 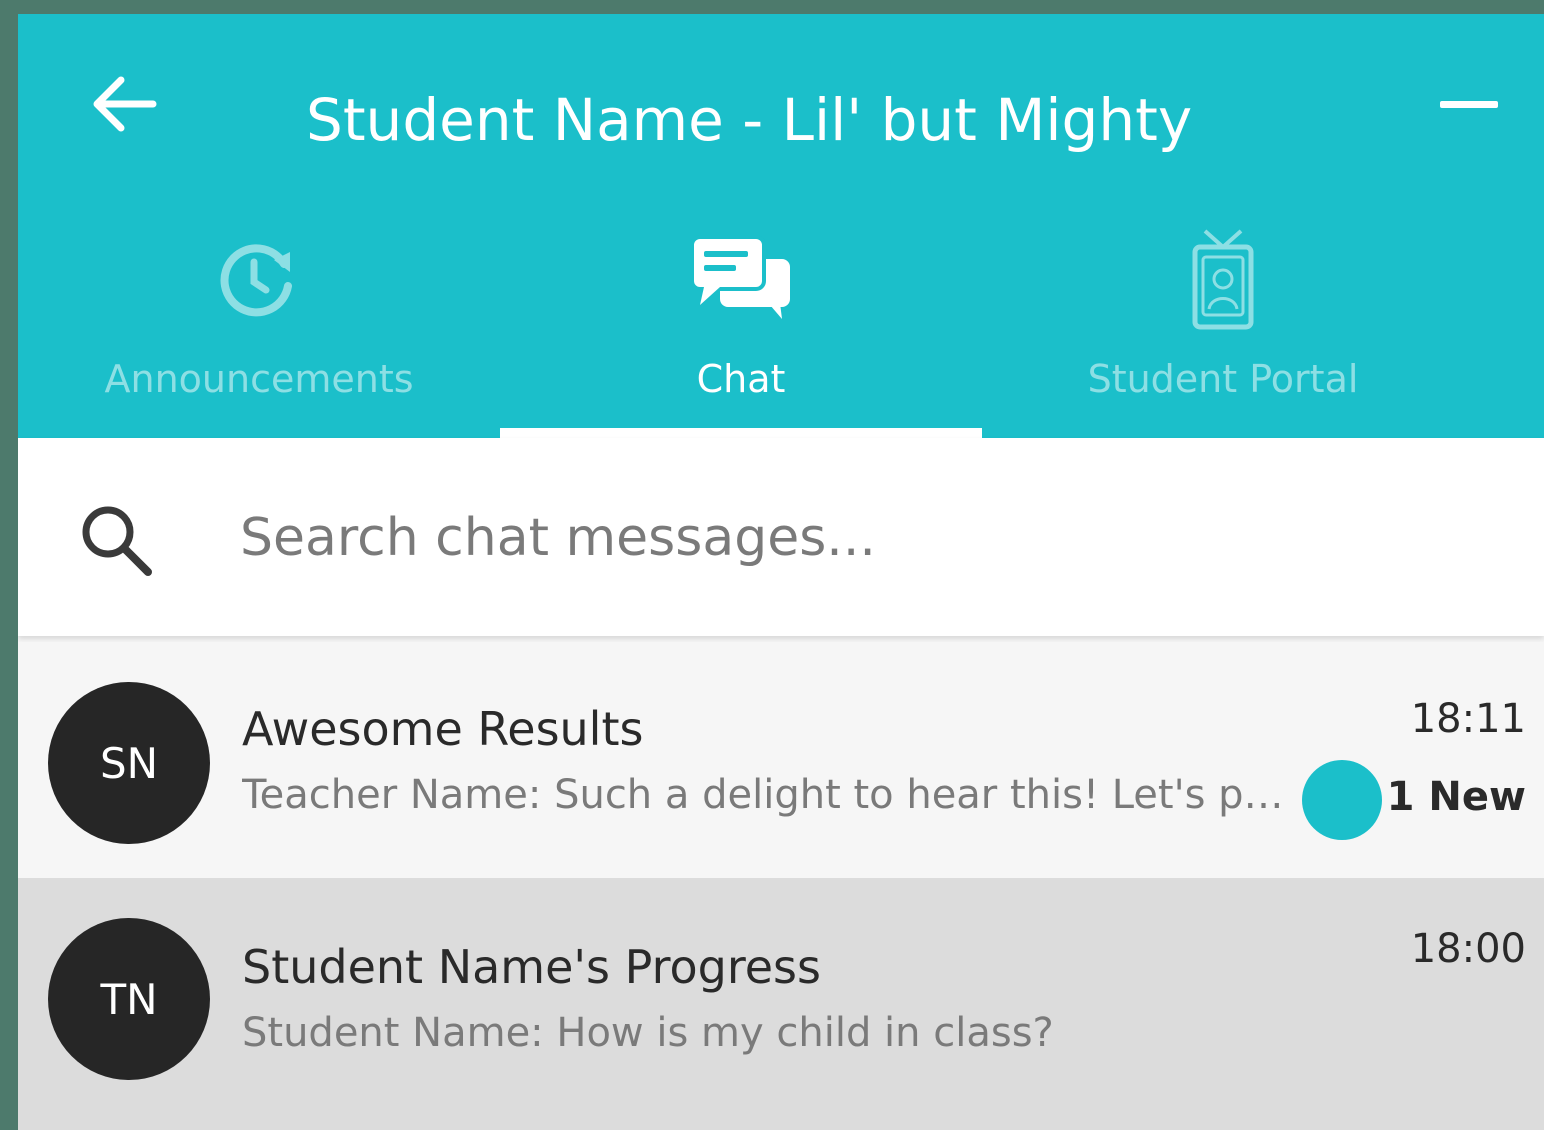 I want to click on avatar-initials: TN, so click(x=129, y=999).